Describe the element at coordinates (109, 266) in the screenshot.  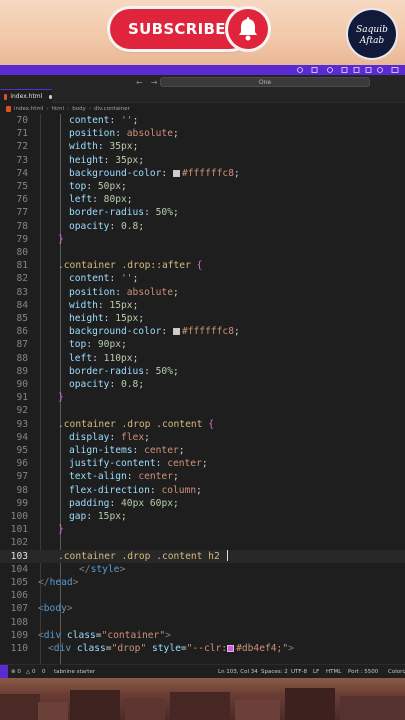
I see `code-line: 81 .container .drop::after {` at that location.